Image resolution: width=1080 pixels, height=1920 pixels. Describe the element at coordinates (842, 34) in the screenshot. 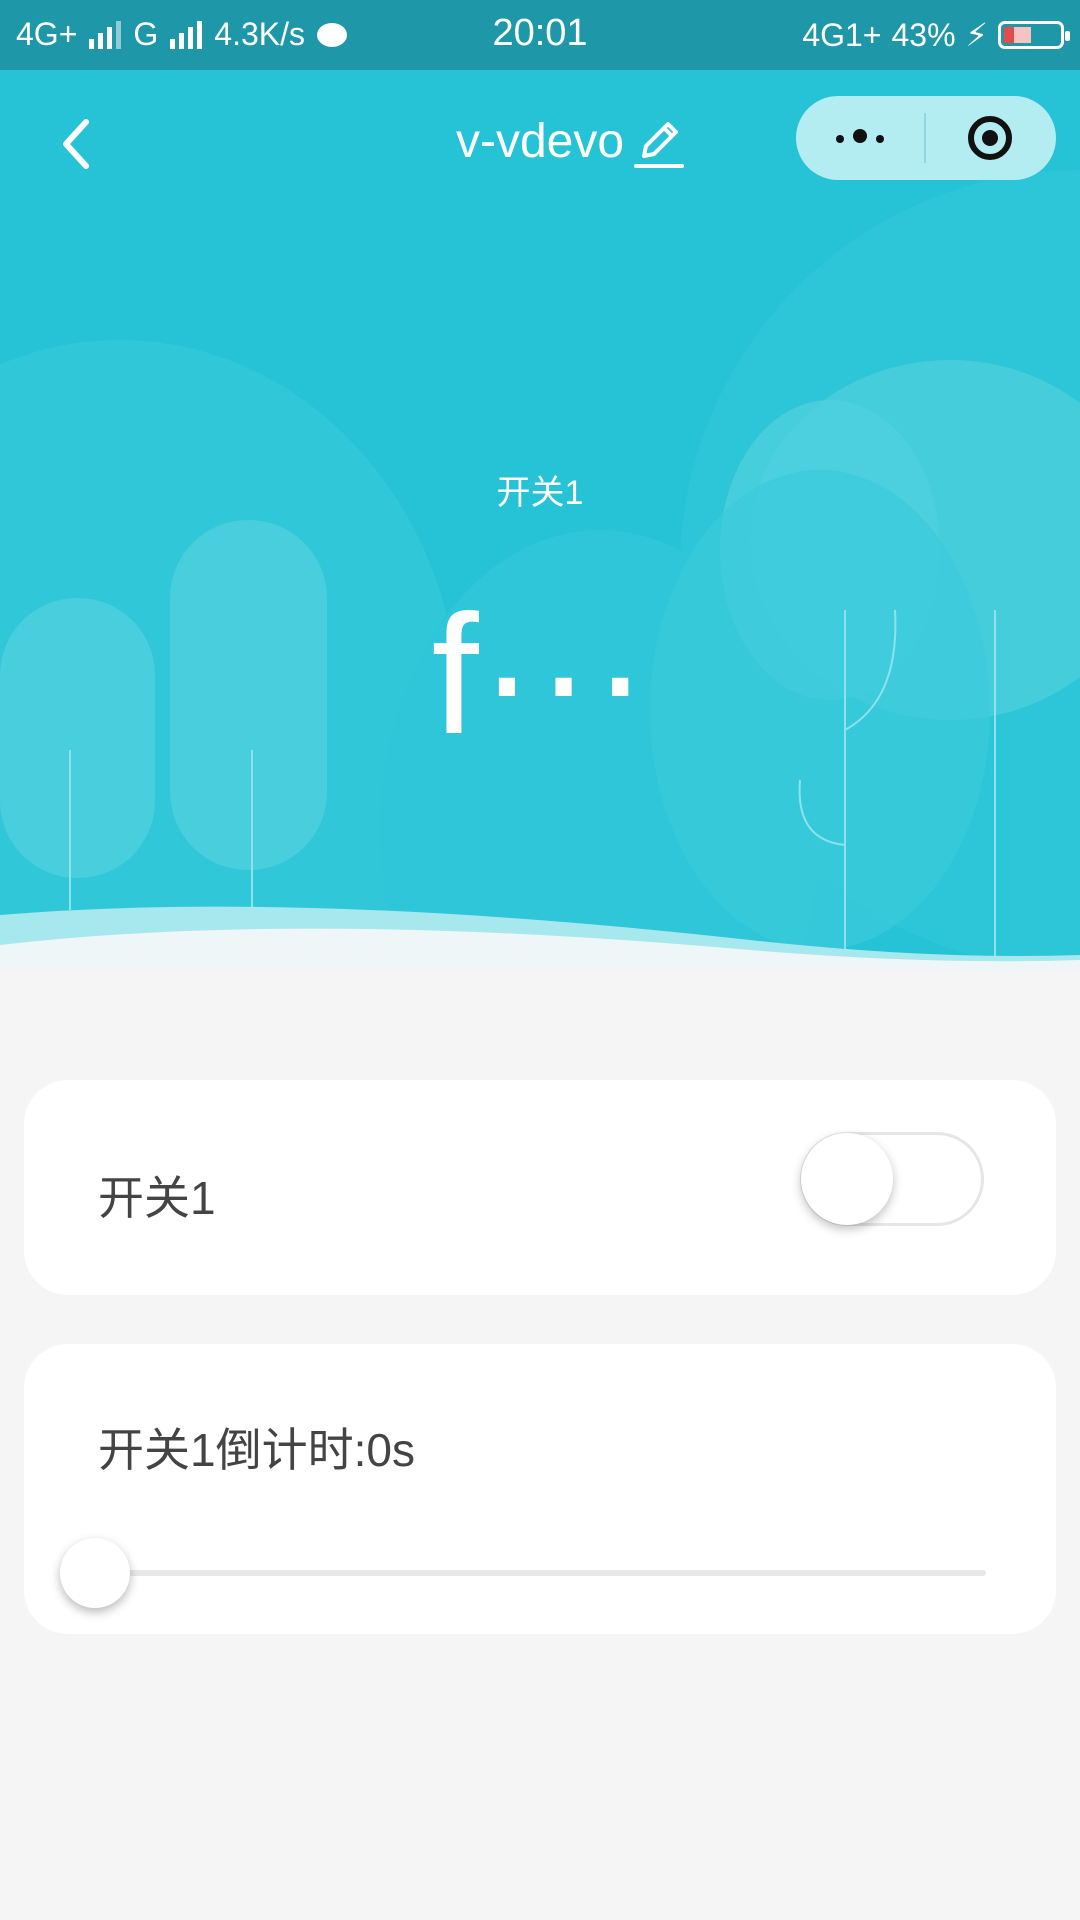

I see `network-type-label-3: 4G1+` at that location.